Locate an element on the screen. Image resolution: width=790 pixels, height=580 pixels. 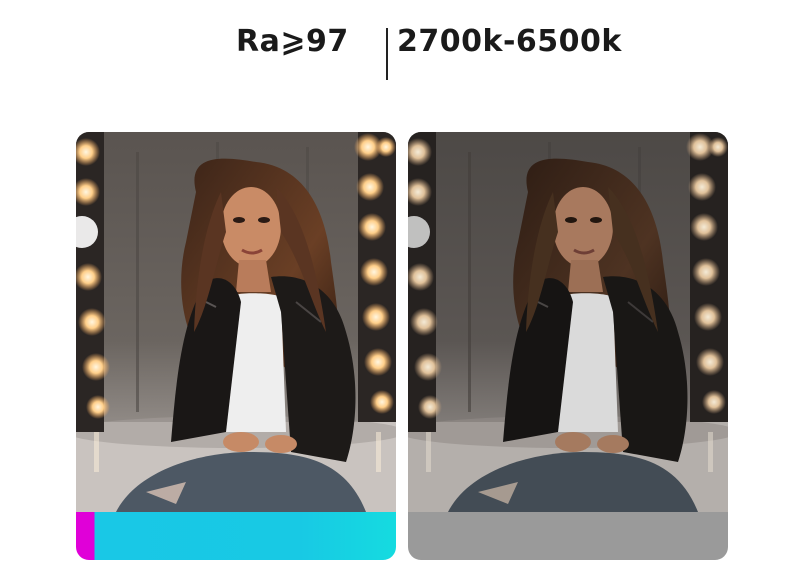
cct-range-label: 2700k-6500k is located at coordinates (509, 41).